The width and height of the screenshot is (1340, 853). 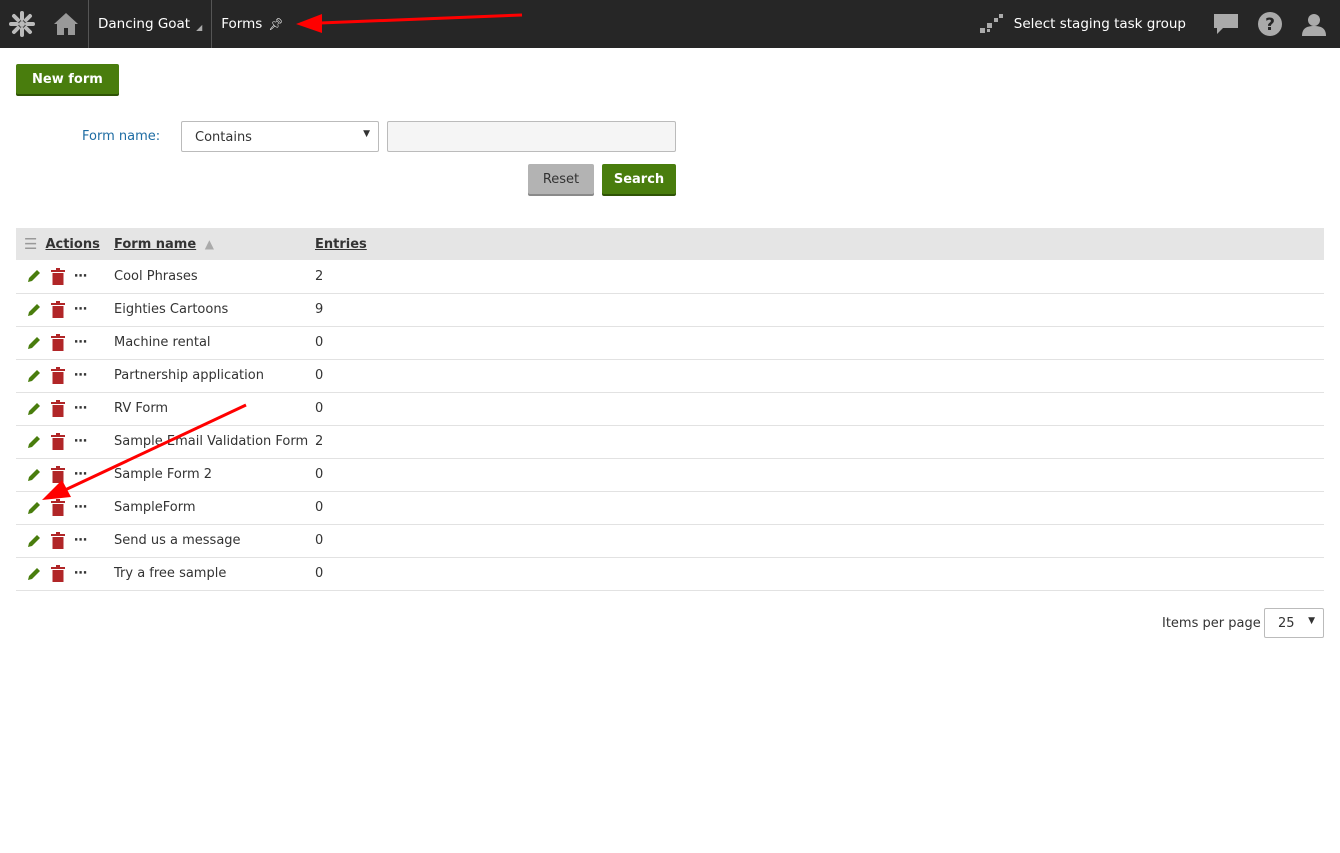 I want to click on form-name-cell: RV Form, so click(x=214, y=409).